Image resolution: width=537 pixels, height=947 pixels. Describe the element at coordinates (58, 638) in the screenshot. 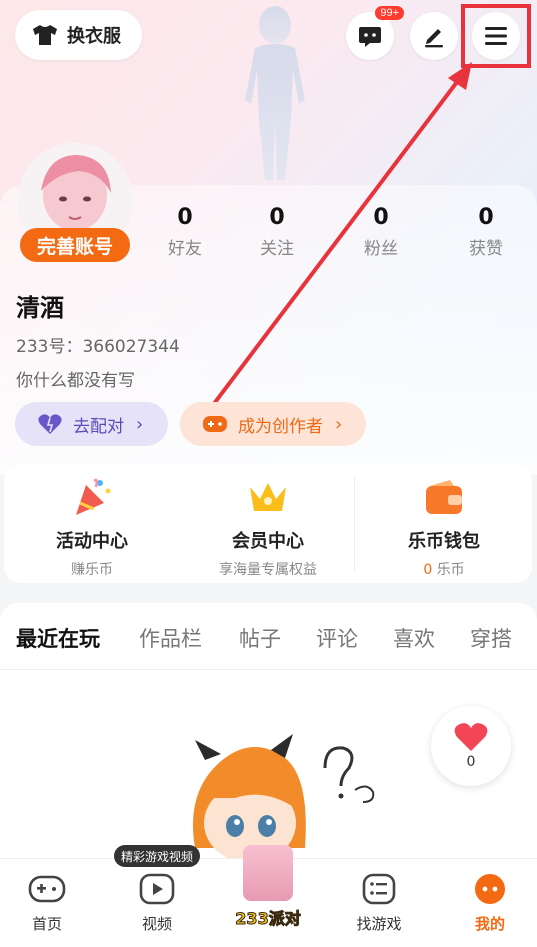

I see `tab-recently-played: 最近在玩` at that location.